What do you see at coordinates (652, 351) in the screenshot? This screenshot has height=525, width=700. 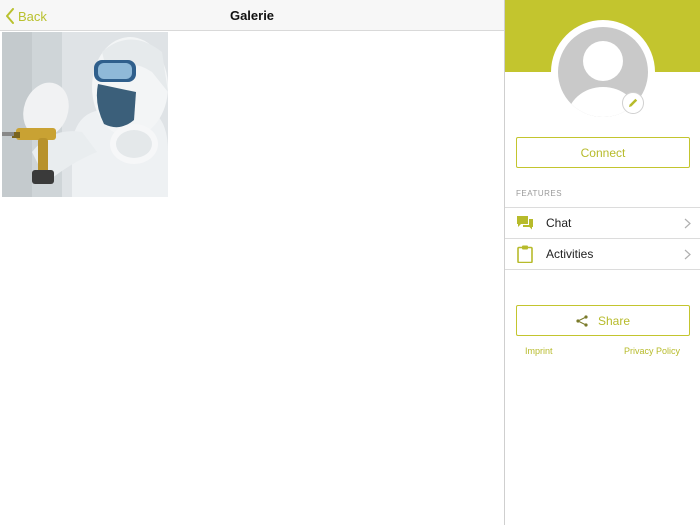 I see `privacy-policy-link: Privacy Policy` at bounding box center [652, 351].